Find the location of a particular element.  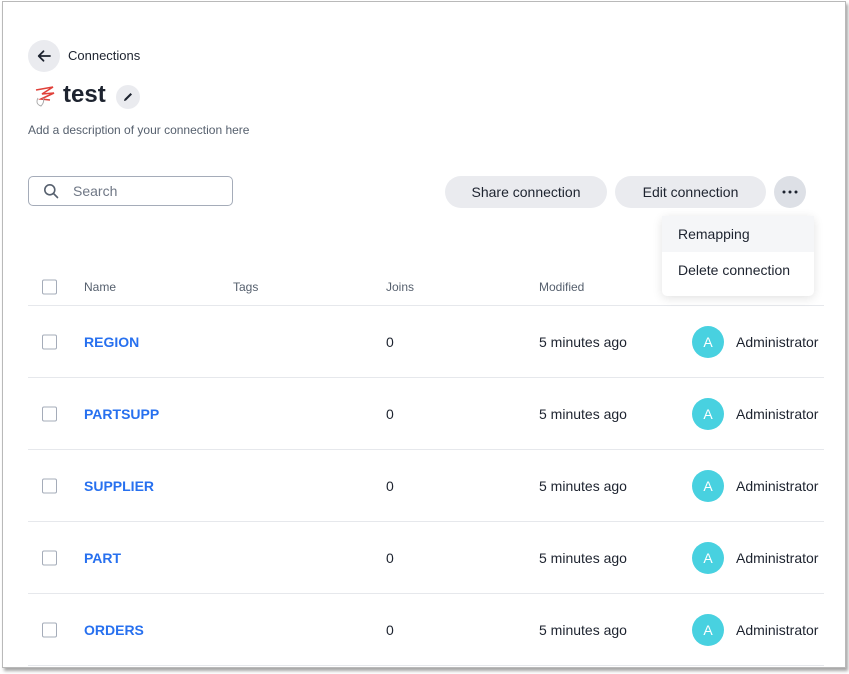

menu-item-remapping: Remapping is located at coordinates (738, 234).